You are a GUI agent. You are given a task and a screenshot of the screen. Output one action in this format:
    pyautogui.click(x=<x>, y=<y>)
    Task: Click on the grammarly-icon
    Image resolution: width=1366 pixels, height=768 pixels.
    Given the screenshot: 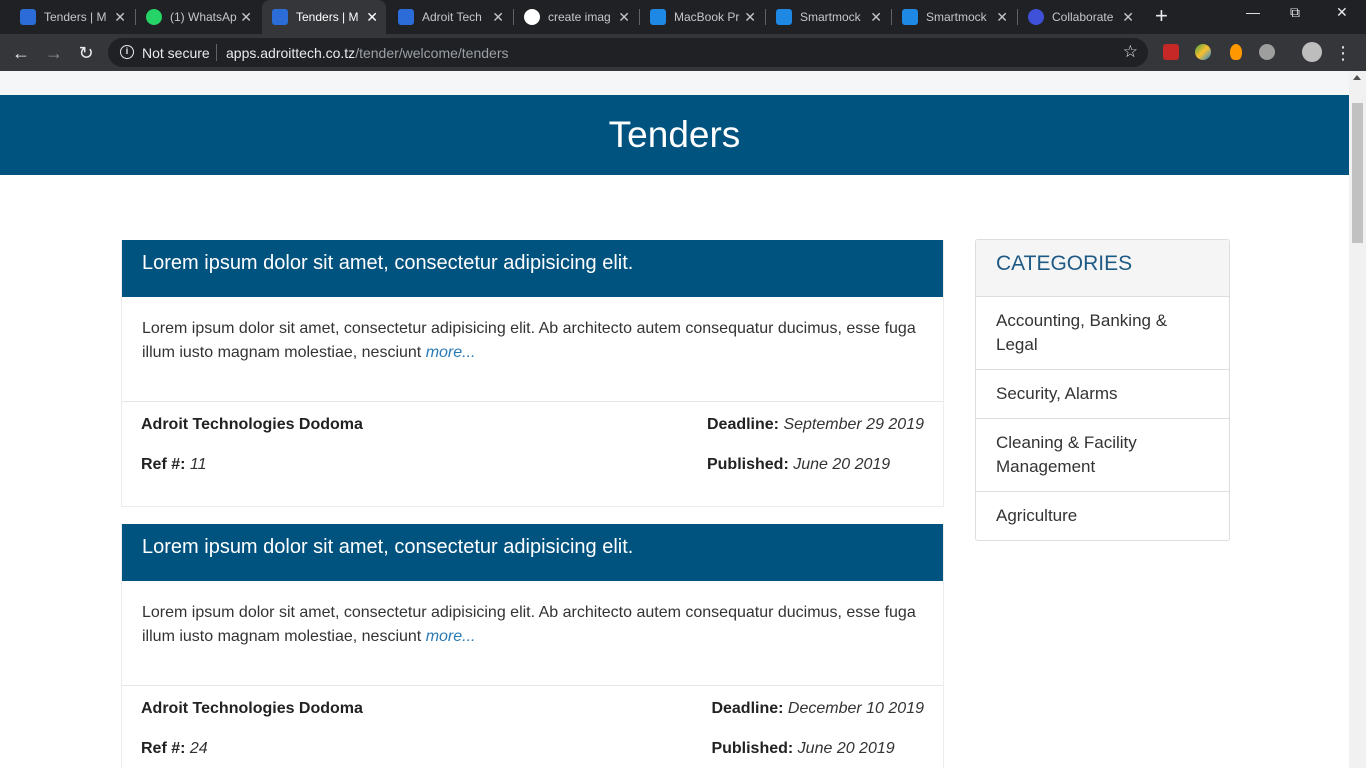 What is the action you would take?
    pyautogui.click(x=1267, y=52)
    